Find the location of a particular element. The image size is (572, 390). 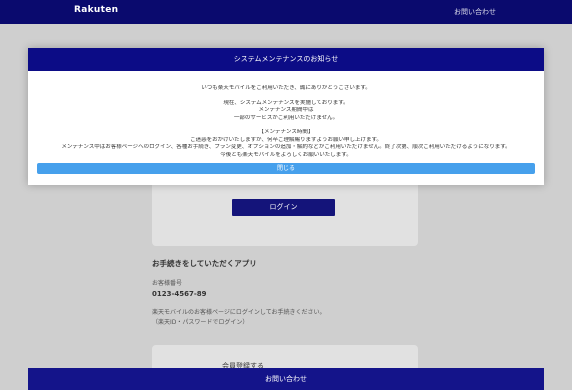

modal-line-4: 一部のサービスがご利用いただけません。 is located at coordinates (286, 117).